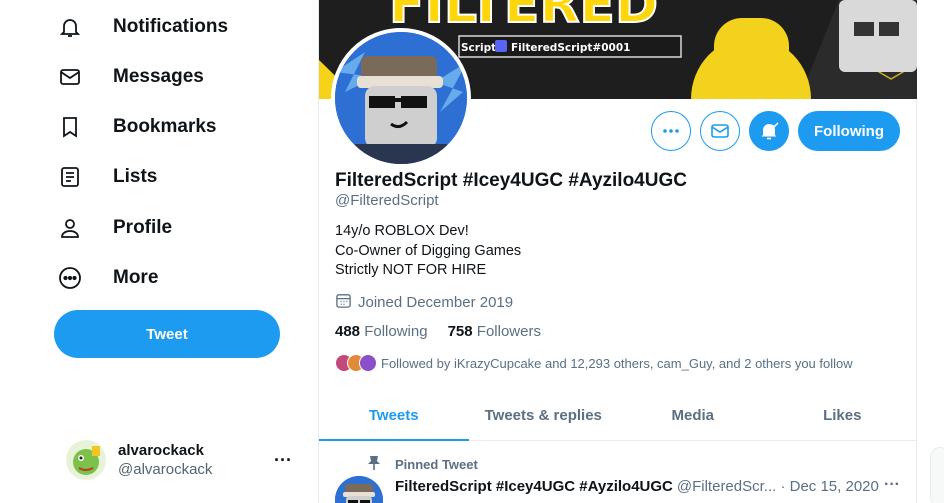 The height and width of the screenshot is (503, 944). I want to click on pinned-indicator: Pinned Tweet, so click(422, 464).